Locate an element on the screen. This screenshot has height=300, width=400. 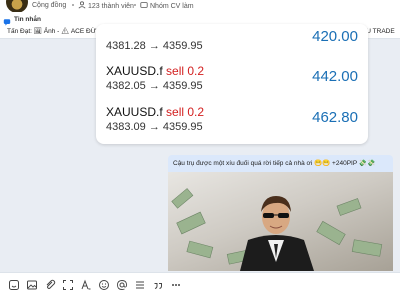
group-header: Cộng đồng 123 thành viên Nhóm CV làm is located at coordinates (200, 6).